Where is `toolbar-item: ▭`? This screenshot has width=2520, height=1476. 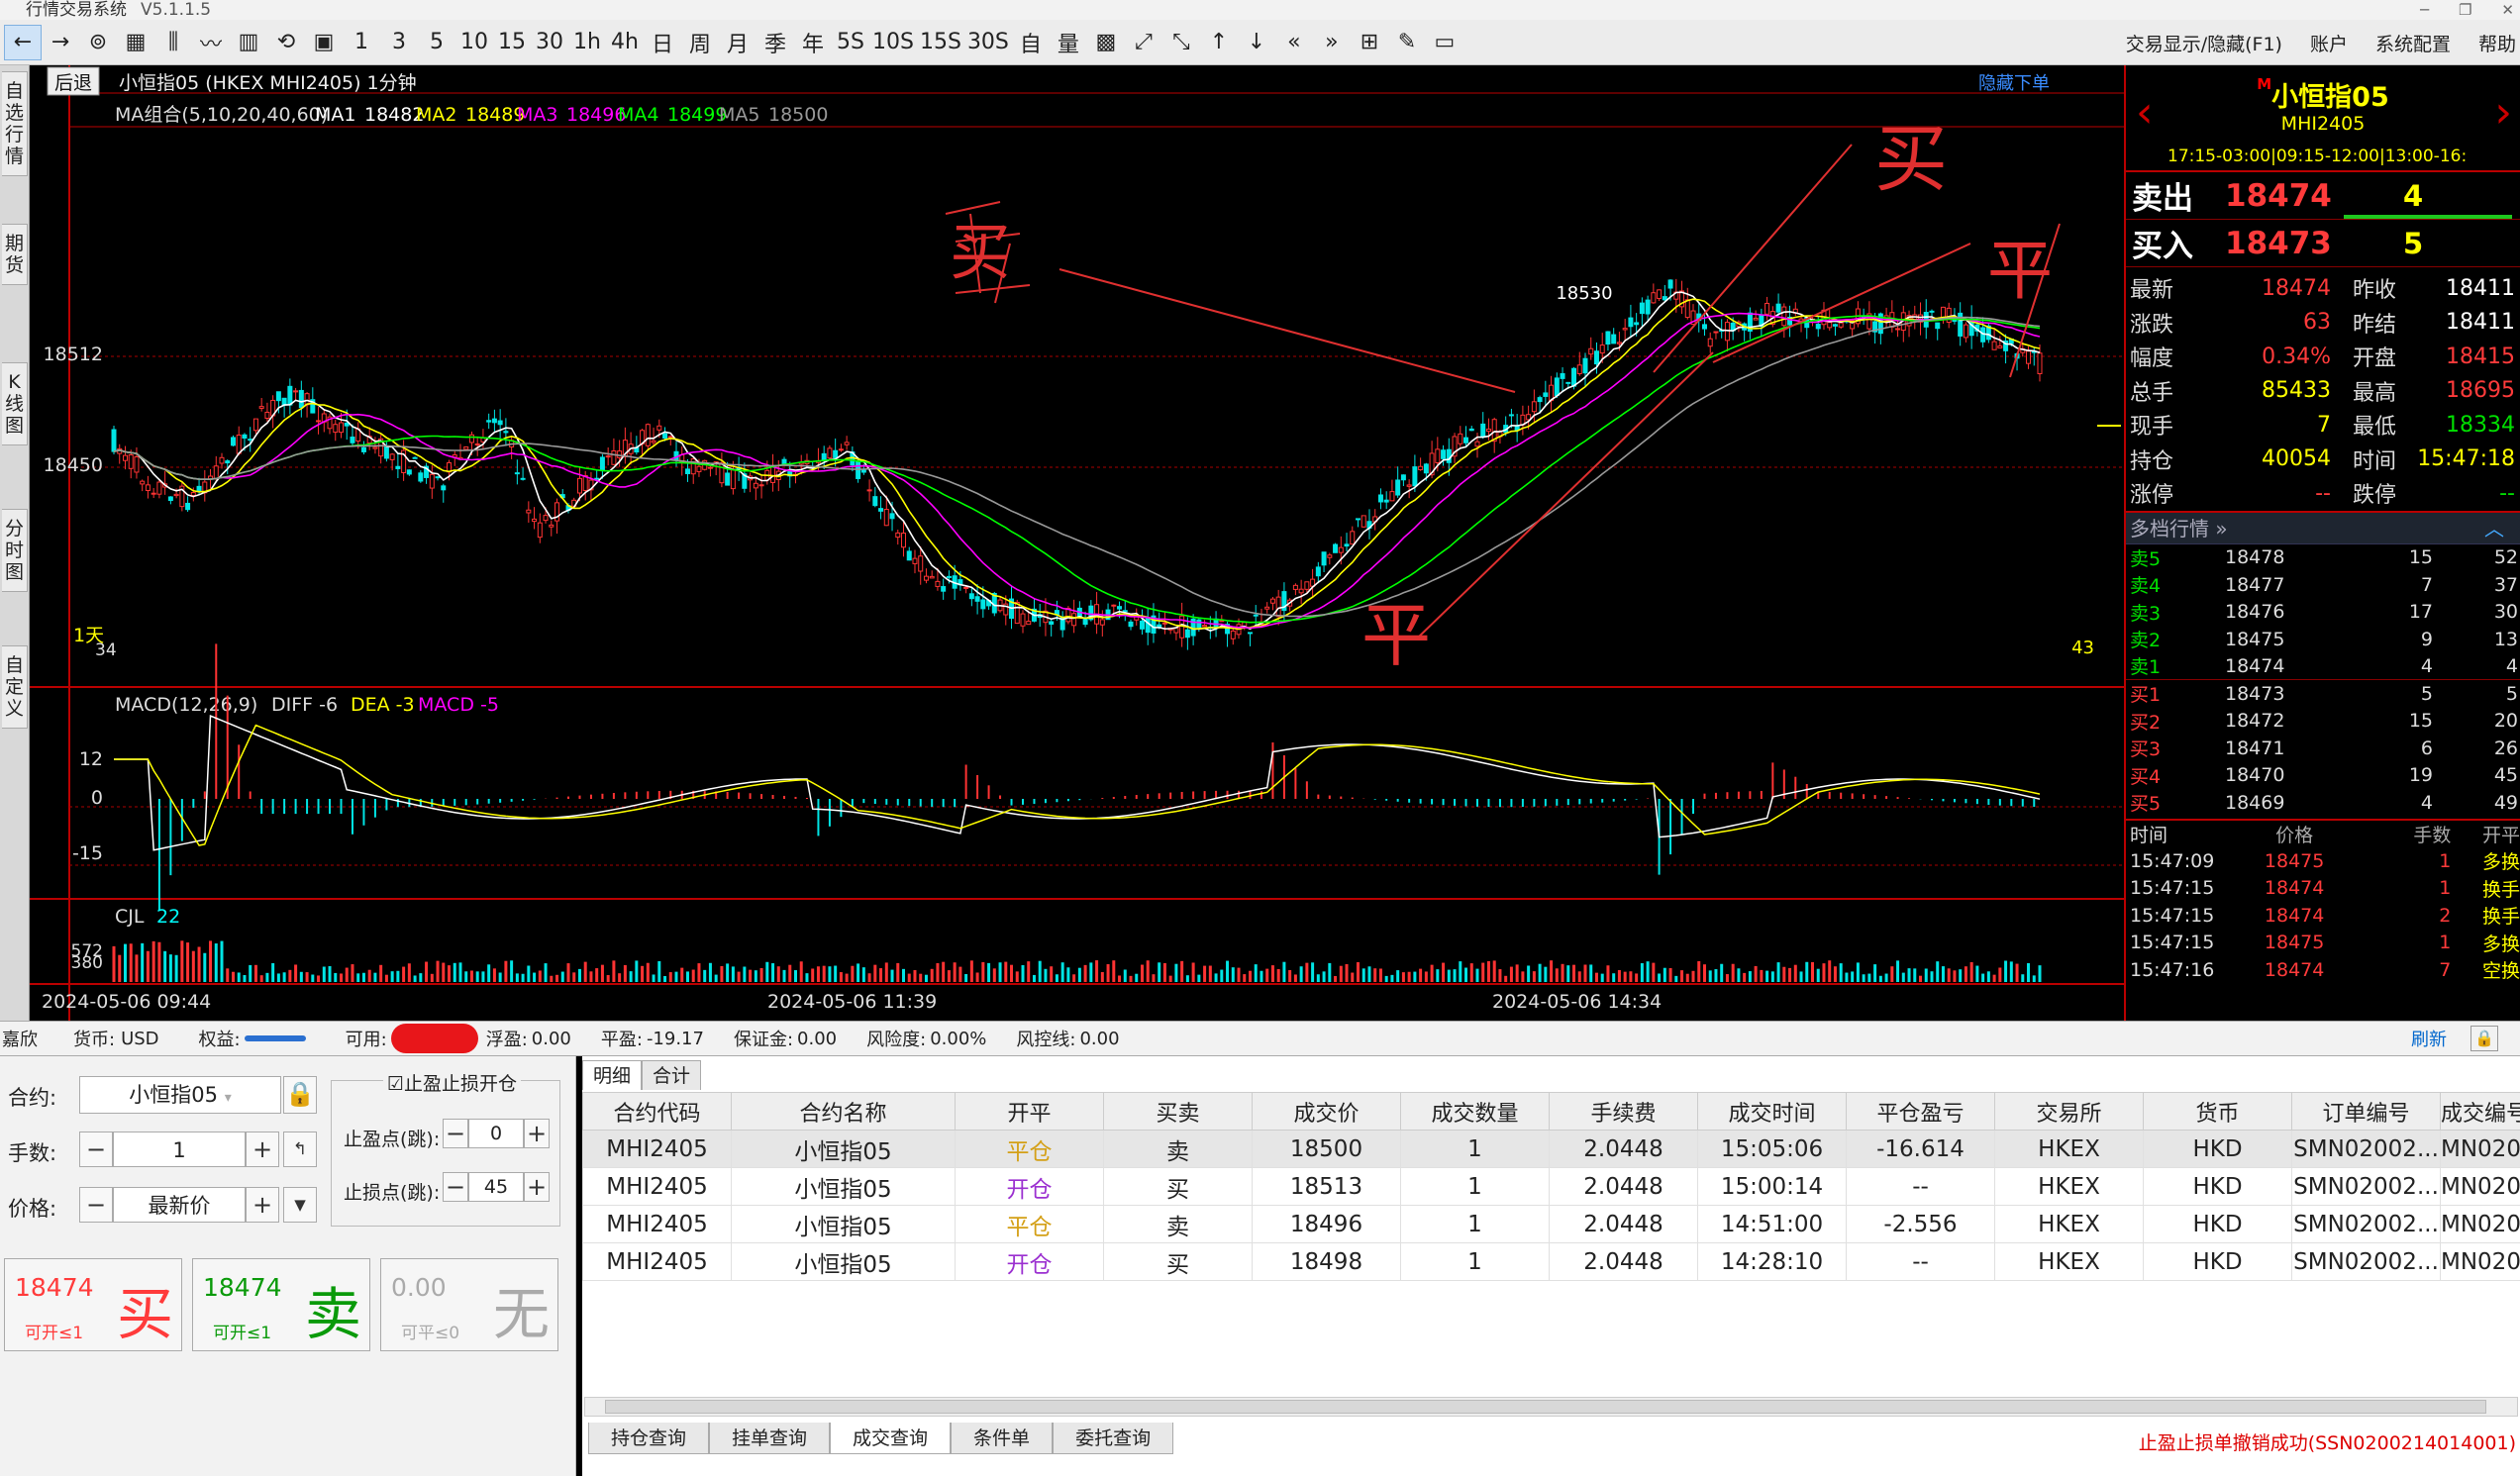 toolbar-item: ▭ is located at coordinates (1444, 43).